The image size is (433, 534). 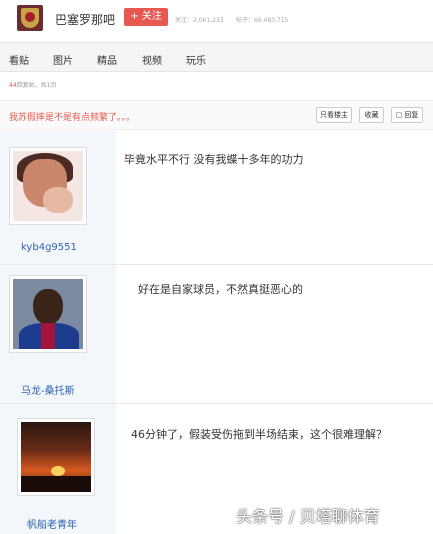 I want to click on forum-nav: 看贴 图片 精品 视频 玩乐, so click(x=216, y=57).